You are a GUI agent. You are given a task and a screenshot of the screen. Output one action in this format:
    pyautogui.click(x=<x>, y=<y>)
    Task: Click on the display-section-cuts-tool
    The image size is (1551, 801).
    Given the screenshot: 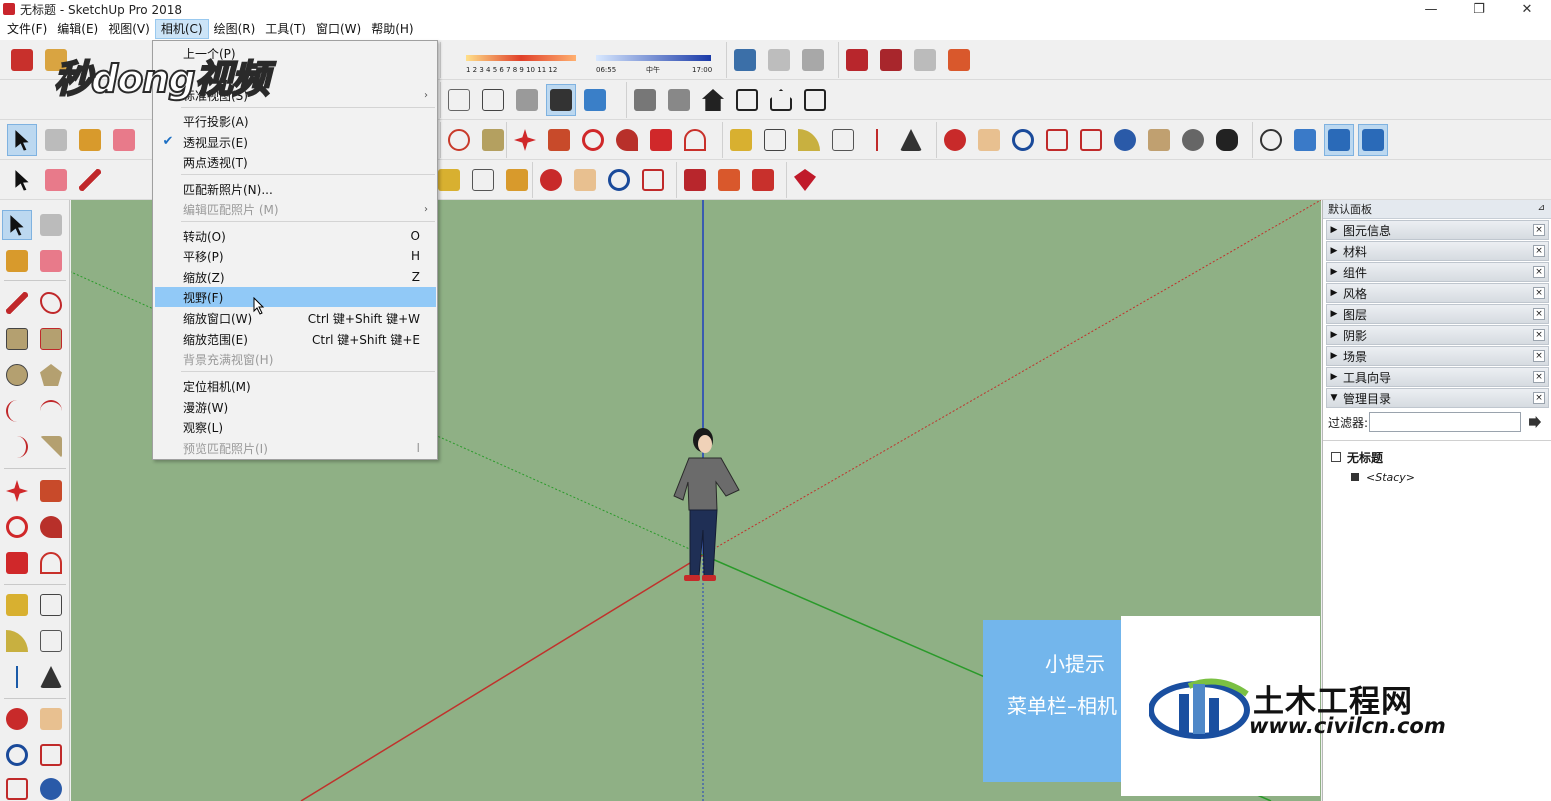 What is the action you would take?
    pyautogui.click(x=1339, y=140)
    